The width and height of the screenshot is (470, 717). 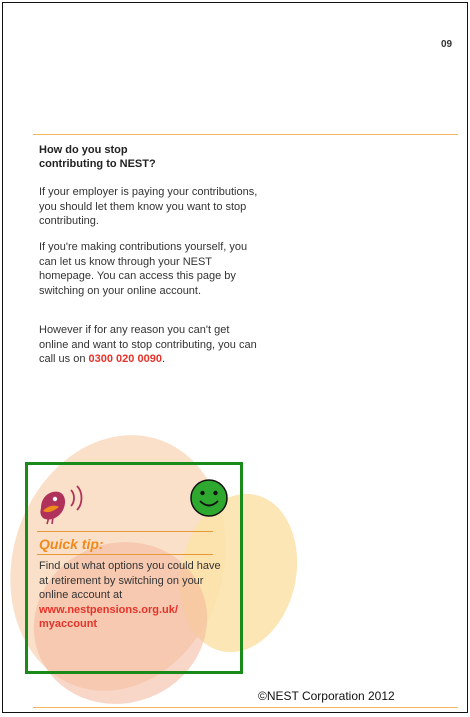 I want to click on footer-divider, so click(x=245, y=707).